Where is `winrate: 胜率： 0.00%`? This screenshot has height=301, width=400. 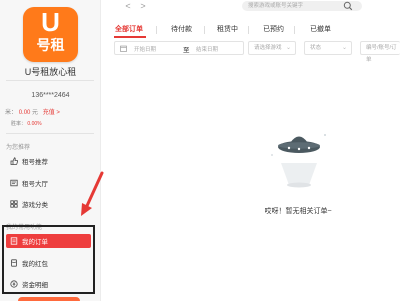 winrate: 胜率： 0.00% is located at coordinates (26, 123).